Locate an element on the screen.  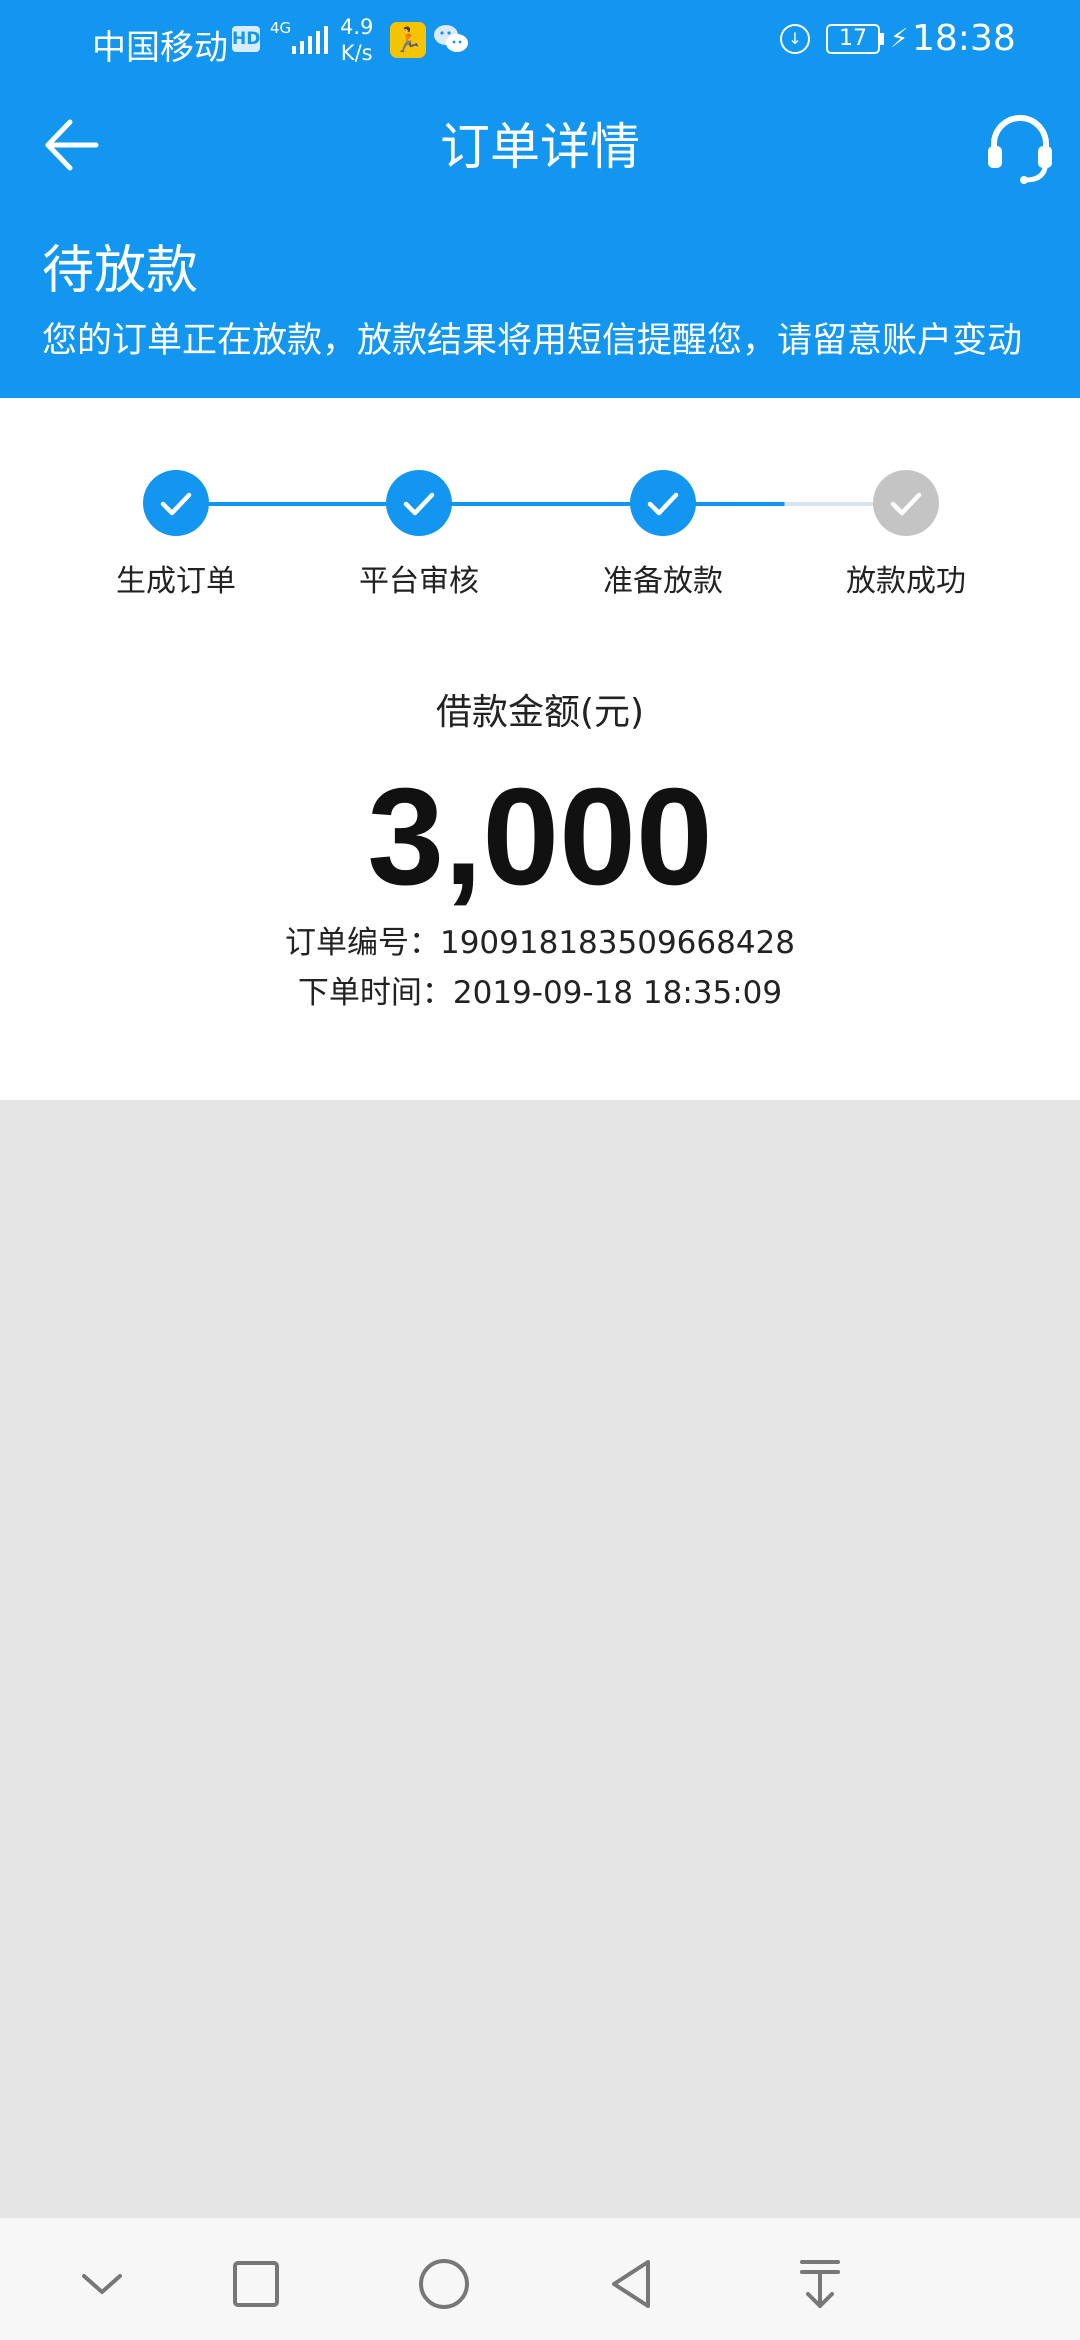
step-4-check is located at coordinates (906, 503).